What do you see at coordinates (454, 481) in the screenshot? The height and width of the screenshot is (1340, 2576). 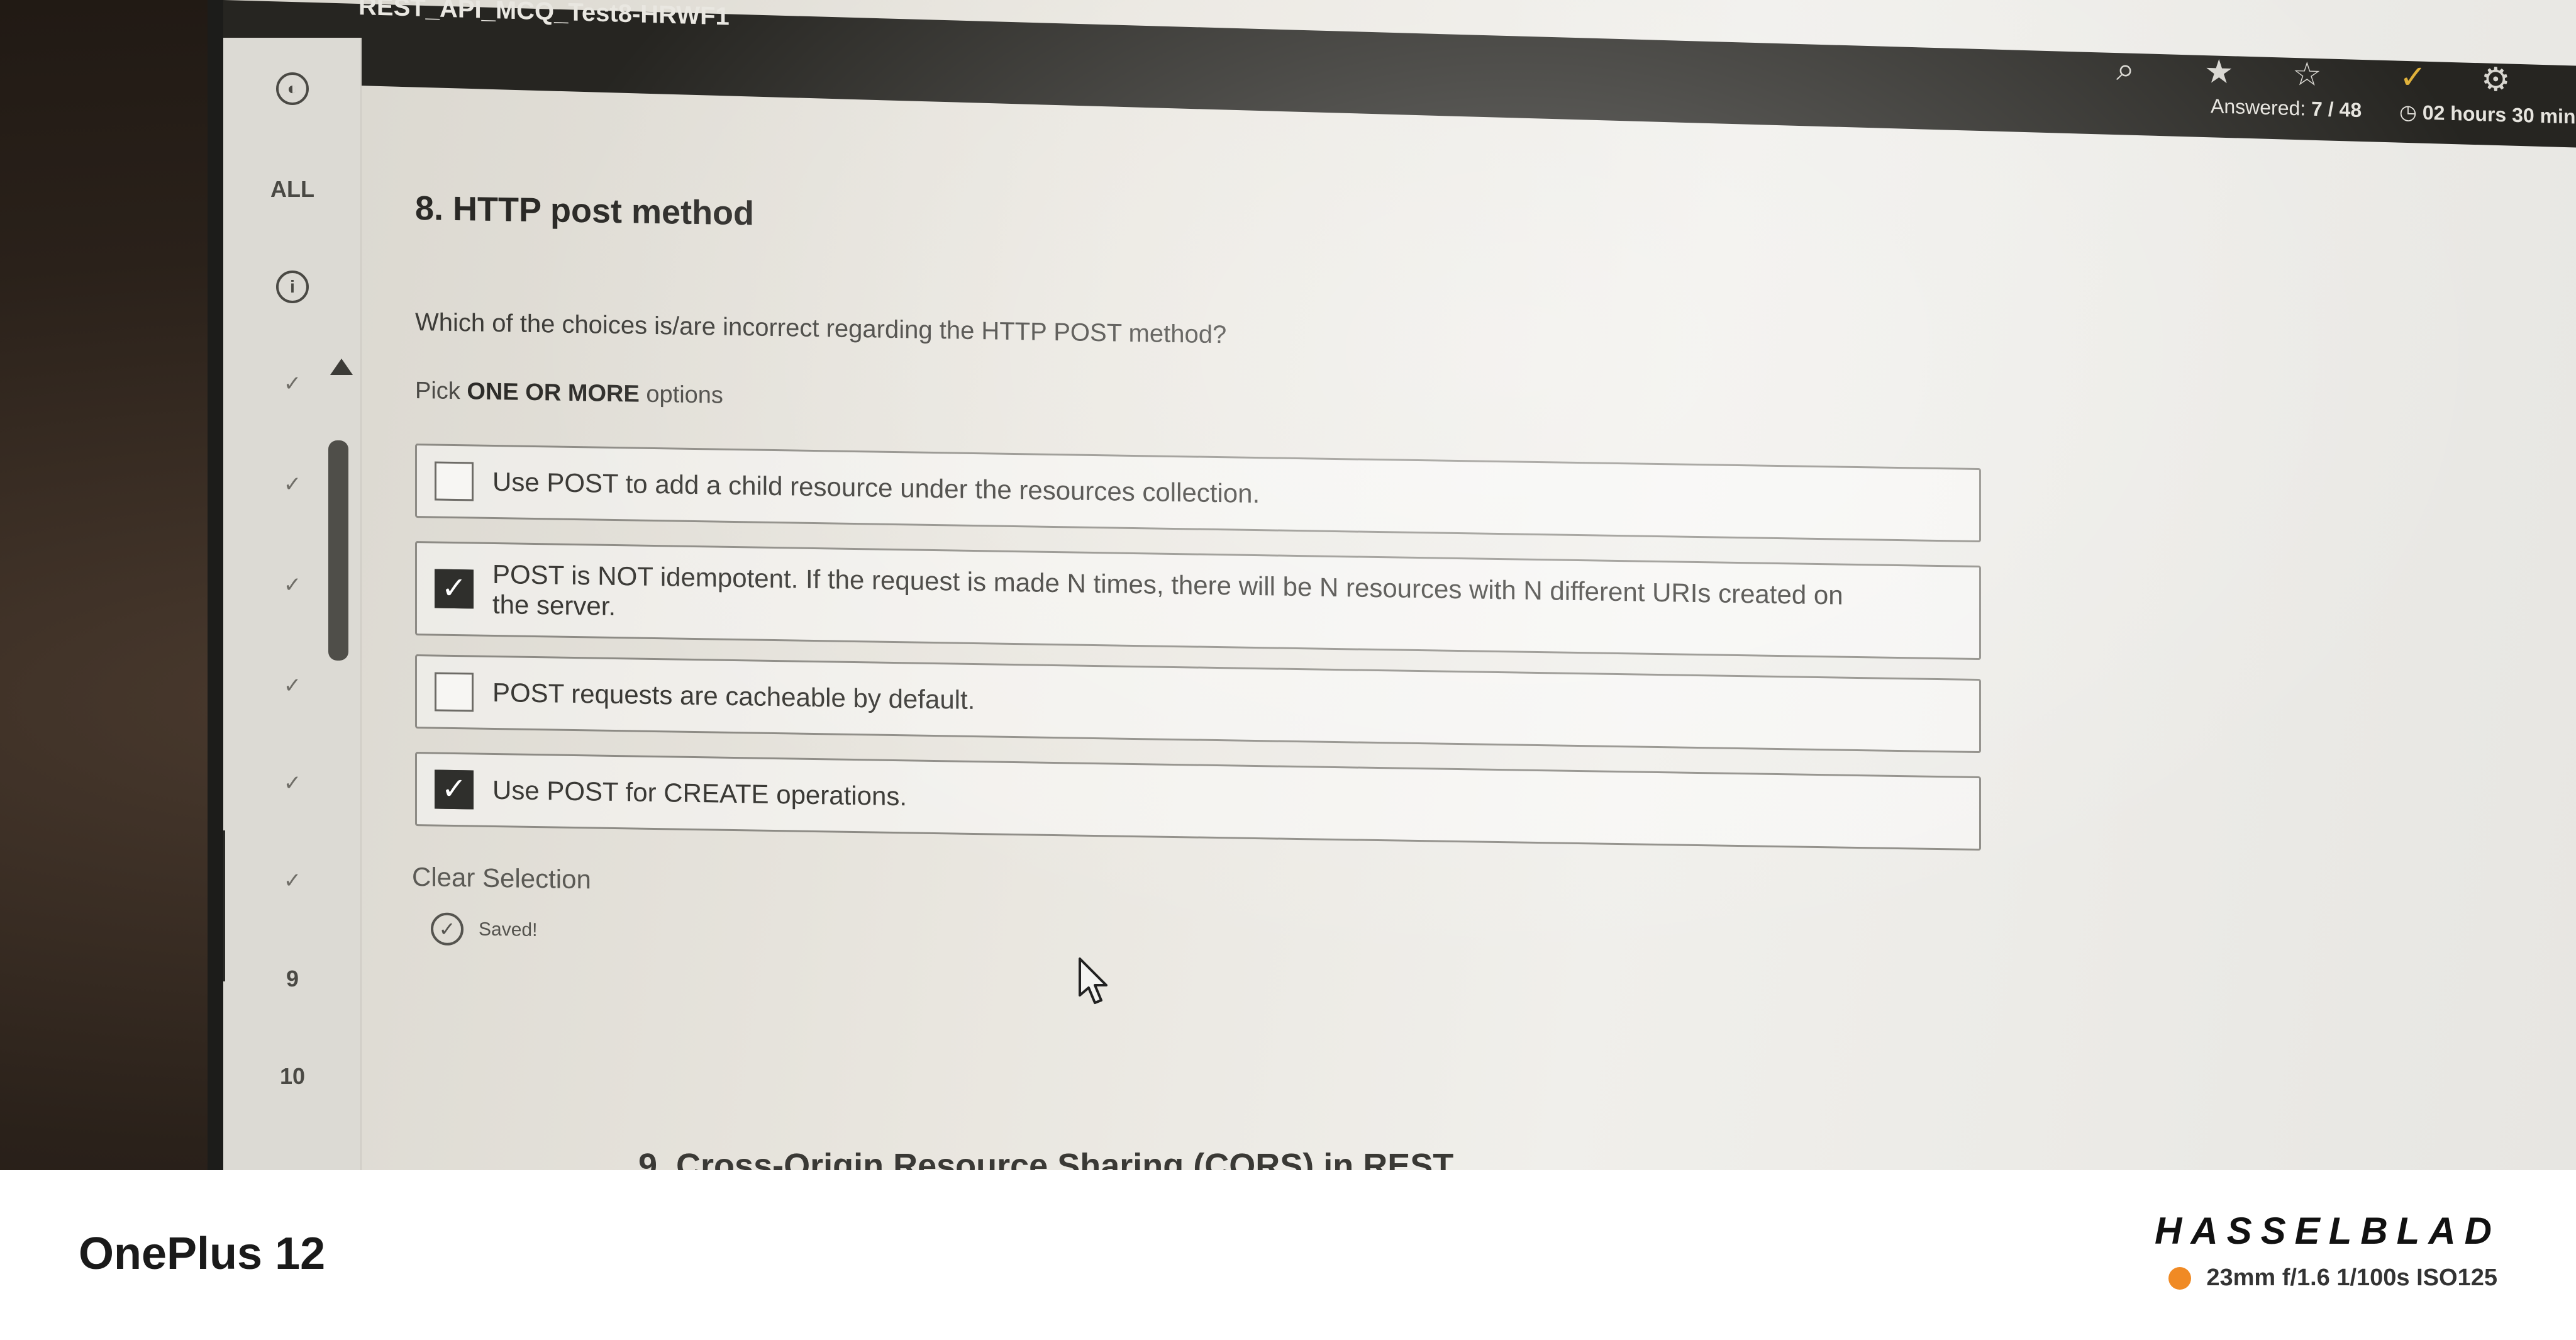 I see `option-1-checkbox` at bounding box center [454, 481].